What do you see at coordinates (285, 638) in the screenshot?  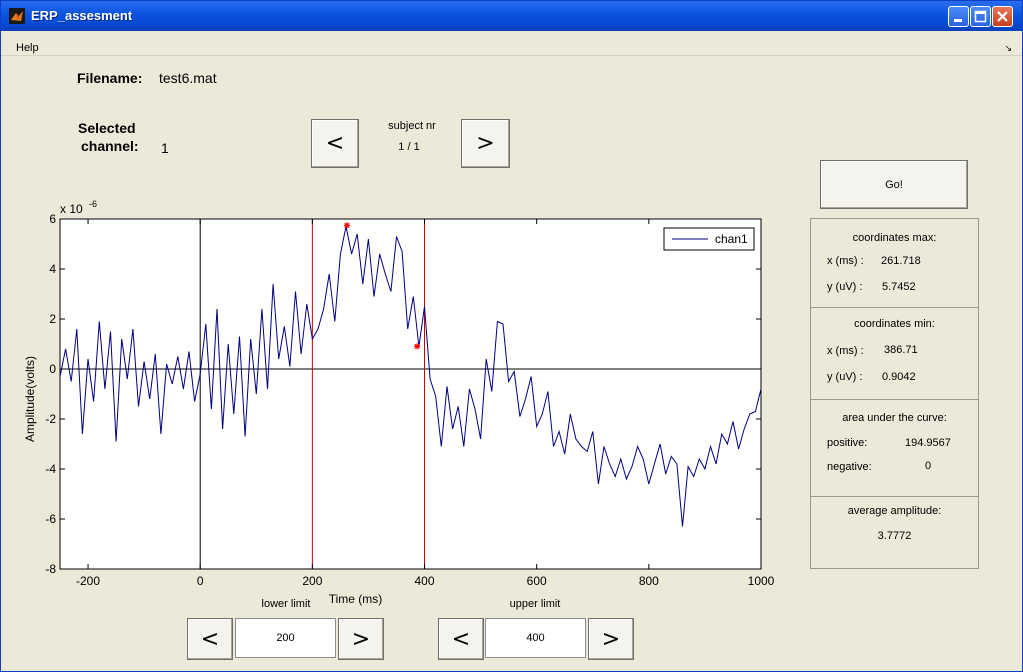 I see `lower-limit-input: 200` at bounding box center [285, 638].